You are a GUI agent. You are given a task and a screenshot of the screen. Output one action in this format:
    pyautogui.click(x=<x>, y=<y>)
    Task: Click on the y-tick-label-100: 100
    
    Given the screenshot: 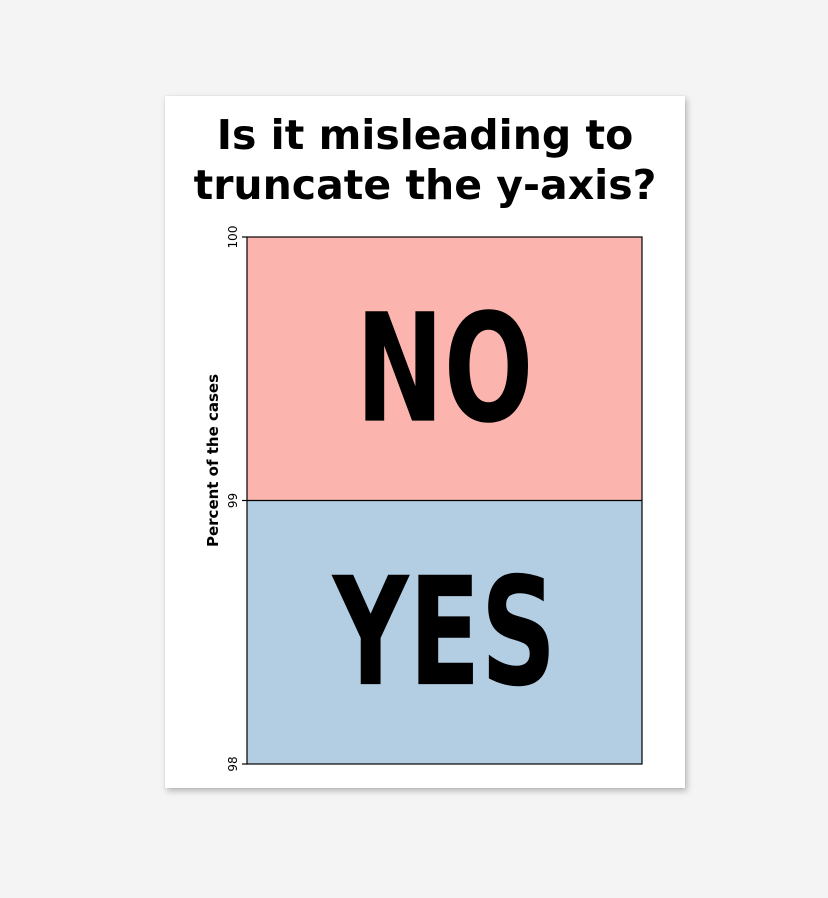 What is the action you would take?
    pyautogui.click(x=233, y=237)
    